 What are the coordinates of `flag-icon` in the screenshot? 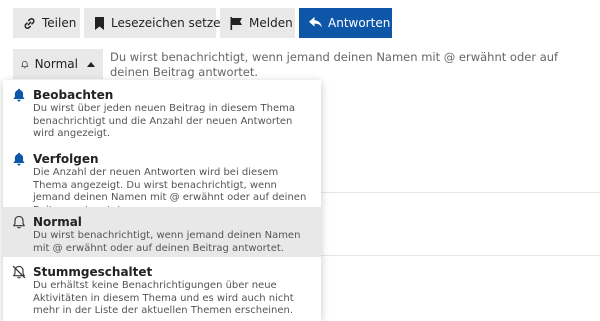 It's located at (236, 23).